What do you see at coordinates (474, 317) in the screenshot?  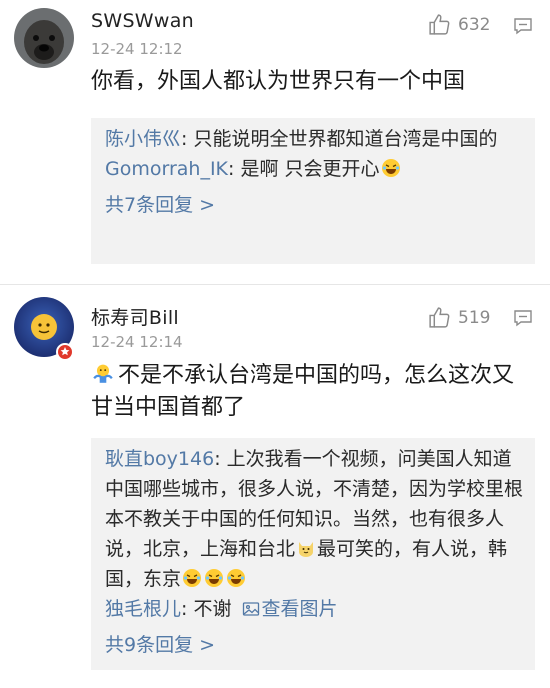 I see `like-count: 519` at bounding box center [474, 317].